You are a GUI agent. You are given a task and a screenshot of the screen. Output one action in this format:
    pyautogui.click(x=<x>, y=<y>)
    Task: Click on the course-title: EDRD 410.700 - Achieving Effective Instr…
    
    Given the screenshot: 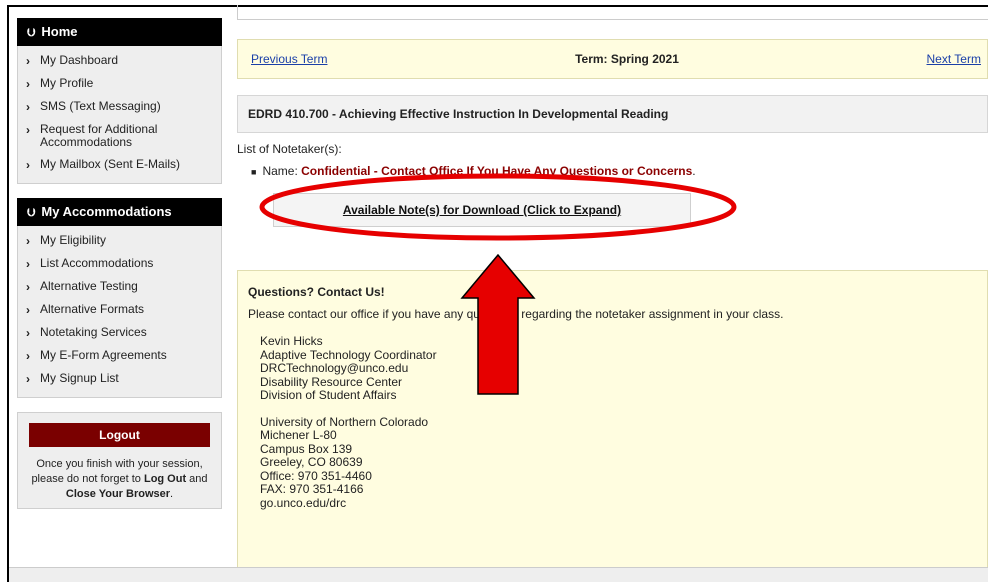 What is the action you would take?
    pyautogui.click(x=458, y=114)
    